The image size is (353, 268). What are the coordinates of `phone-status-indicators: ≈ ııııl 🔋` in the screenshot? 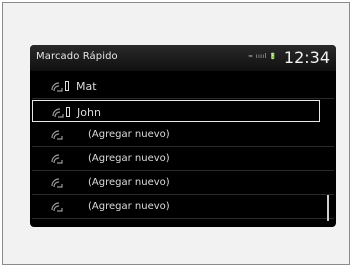 It's located at (263, 56).